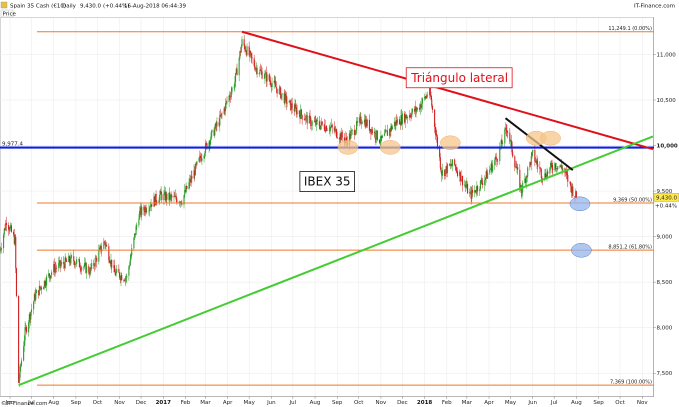  What do you see at coordinates (69, 7) in the screenshot?
I see `chart-timeframe: Daily` at bounding box center [69, 7].